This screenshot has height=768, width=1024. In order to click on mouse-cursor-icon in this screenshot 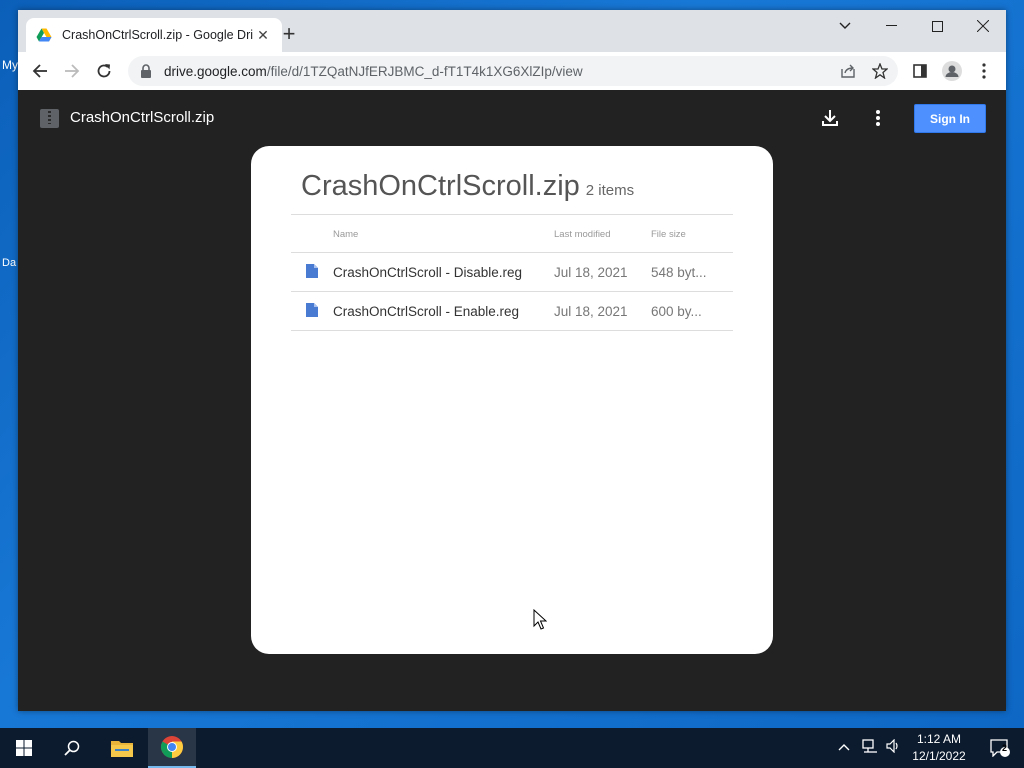, I will do `click(540, 619)`.